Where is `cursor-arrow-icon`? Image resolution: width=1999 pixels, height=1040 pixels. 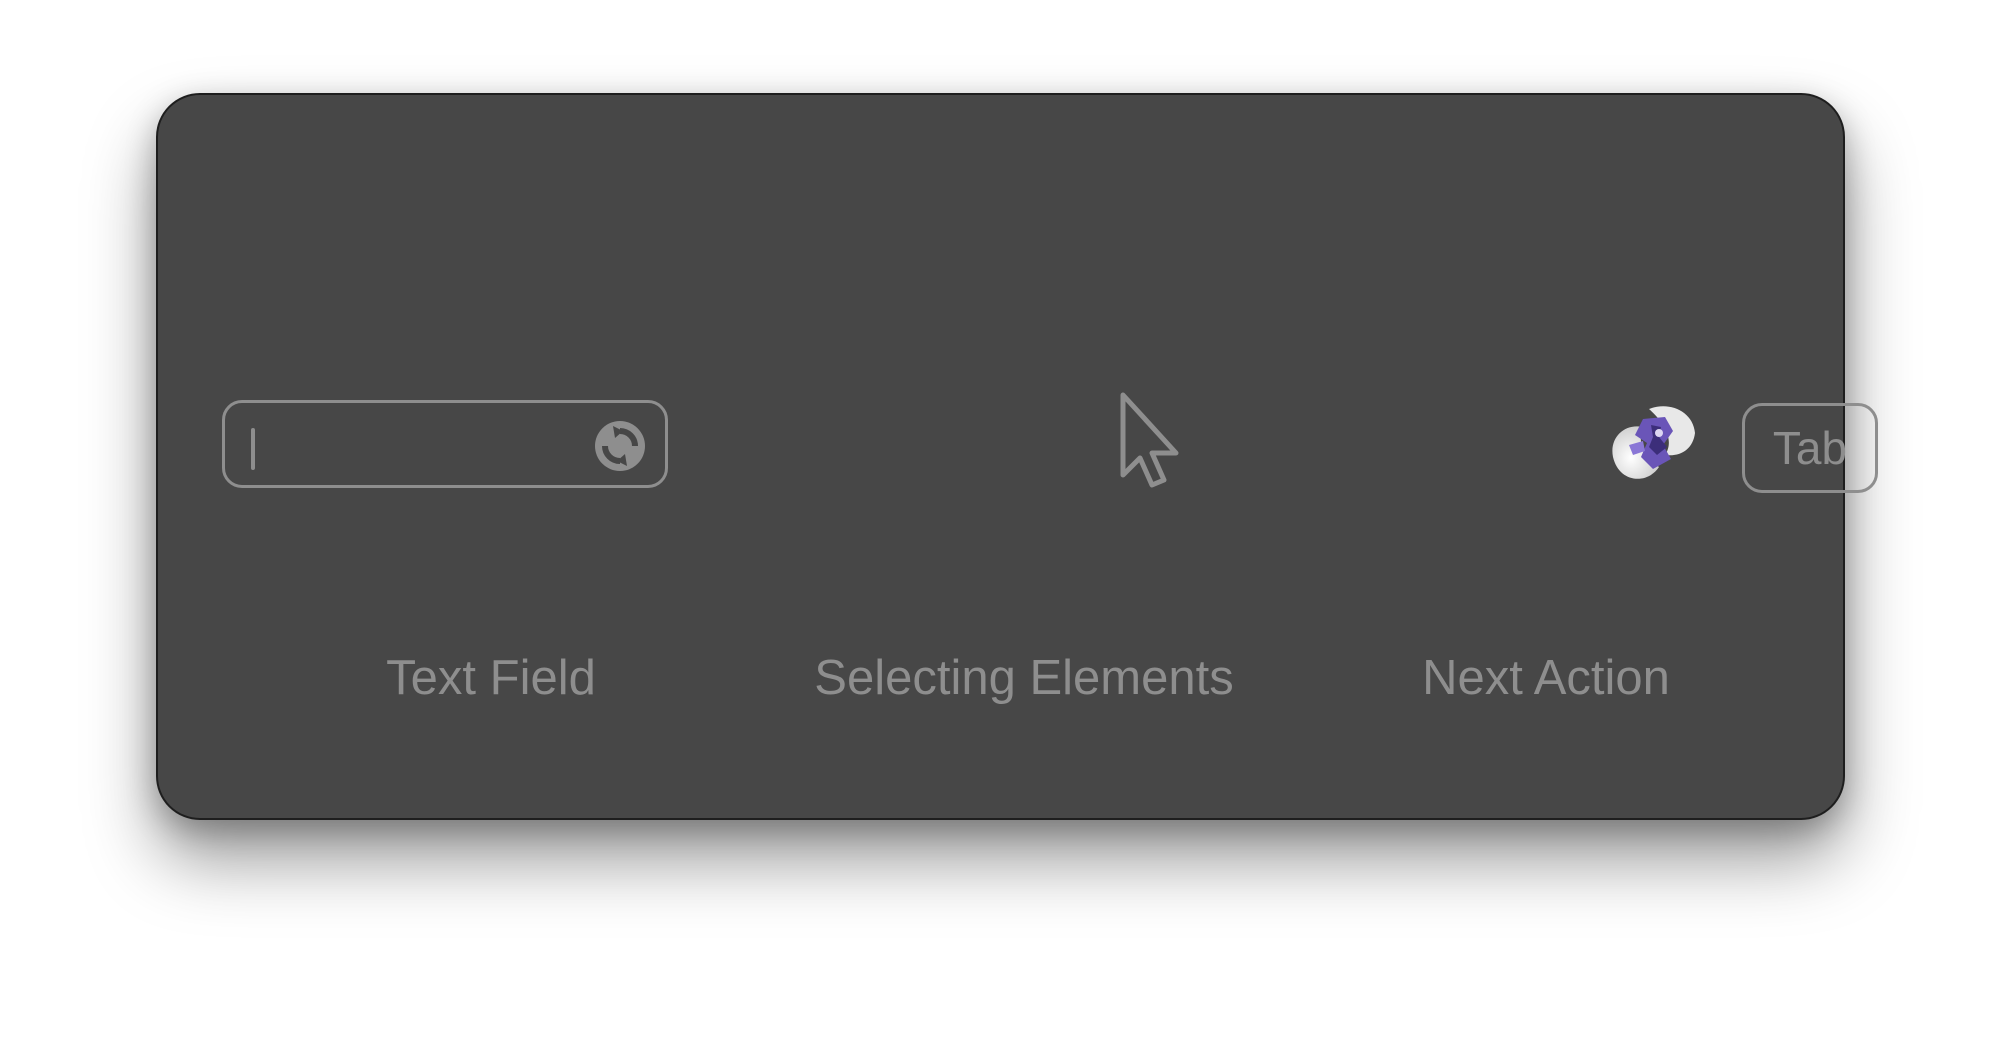 cursor-arrow-icon is located at coordinates (1149, 440).